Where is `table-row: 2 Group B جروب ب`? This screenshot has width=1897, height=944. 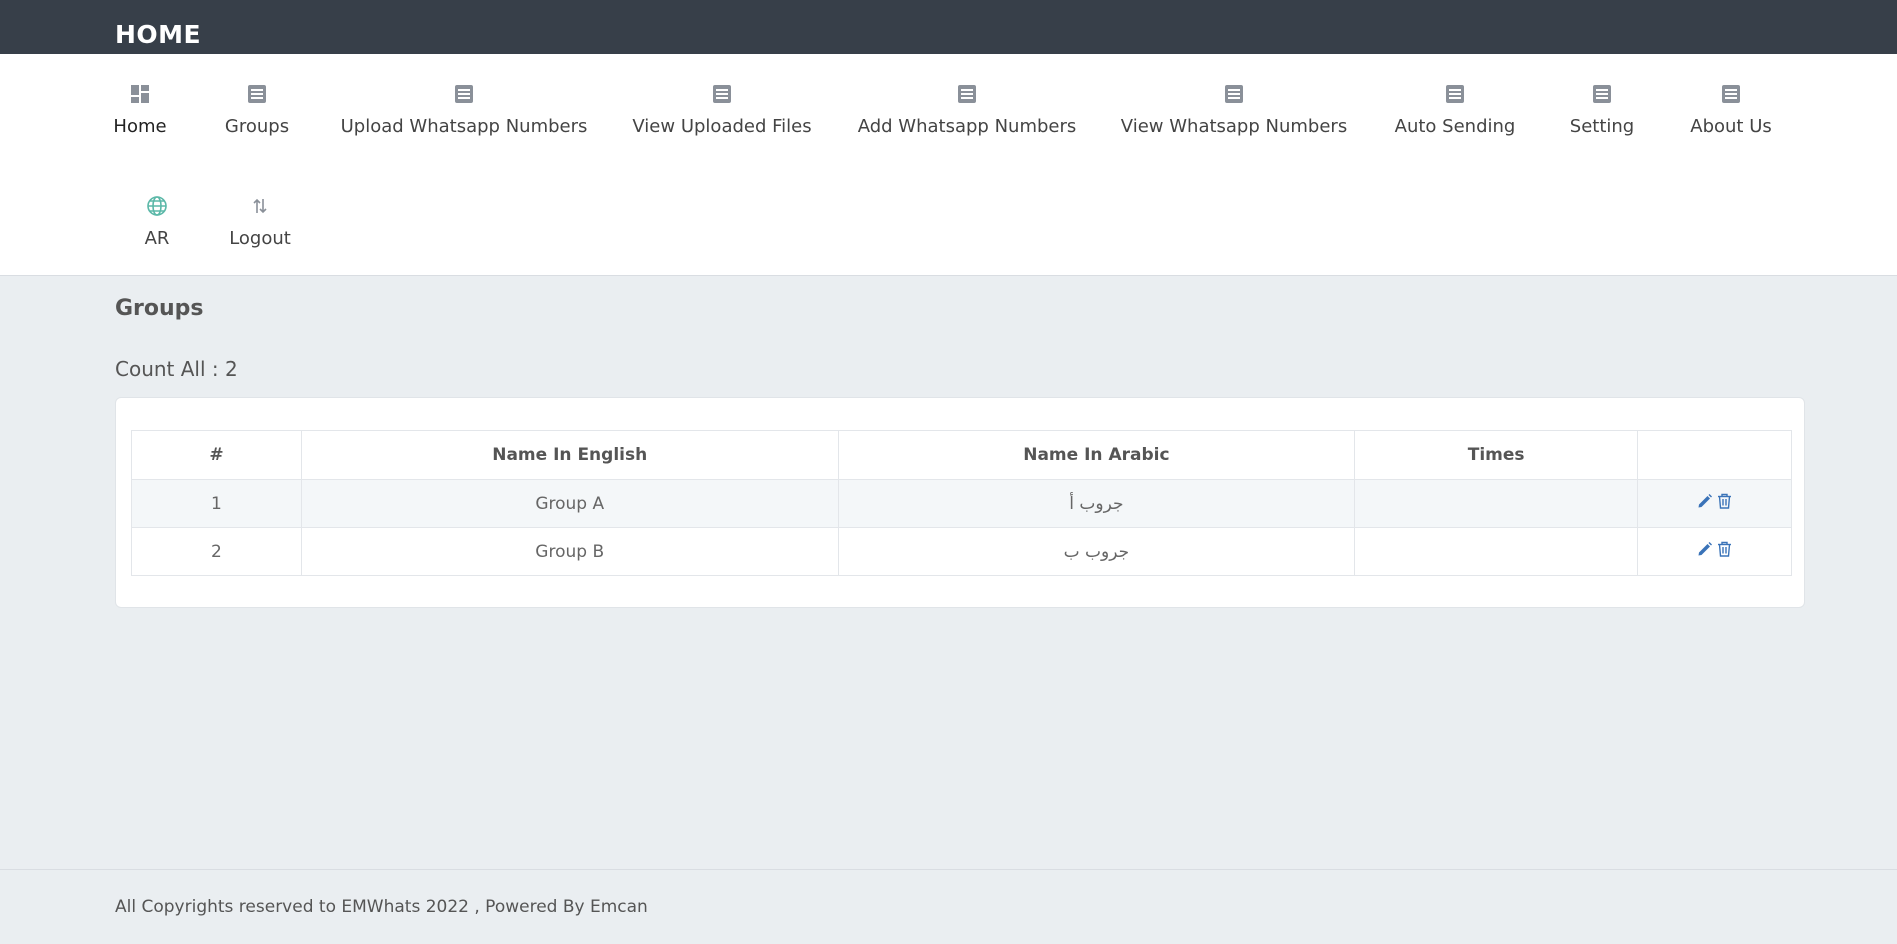
table-row: 2 Group B جروب ب is located at coordinates (961, 551).